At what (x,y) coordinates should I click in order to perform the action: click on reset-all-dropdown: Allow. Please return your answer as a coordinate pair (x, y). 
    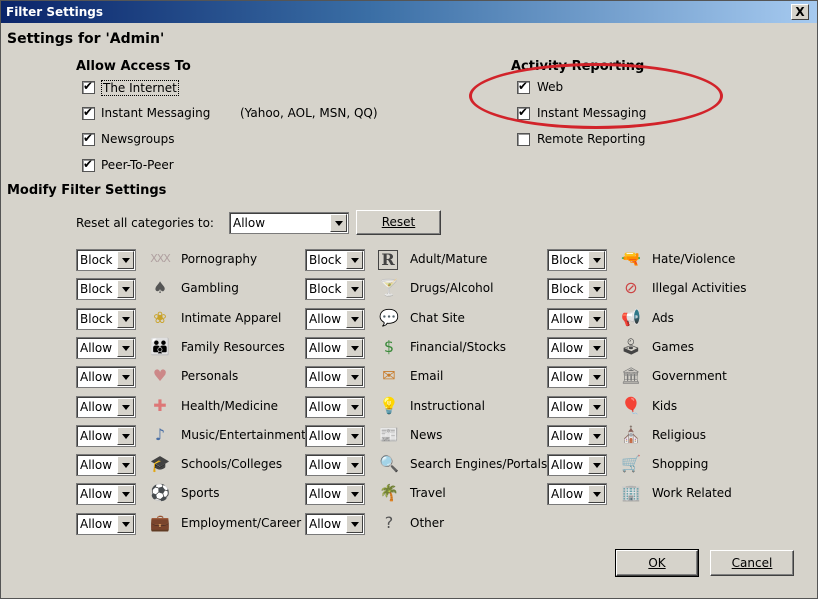
    Looking at the image, I should click on (289, 223).